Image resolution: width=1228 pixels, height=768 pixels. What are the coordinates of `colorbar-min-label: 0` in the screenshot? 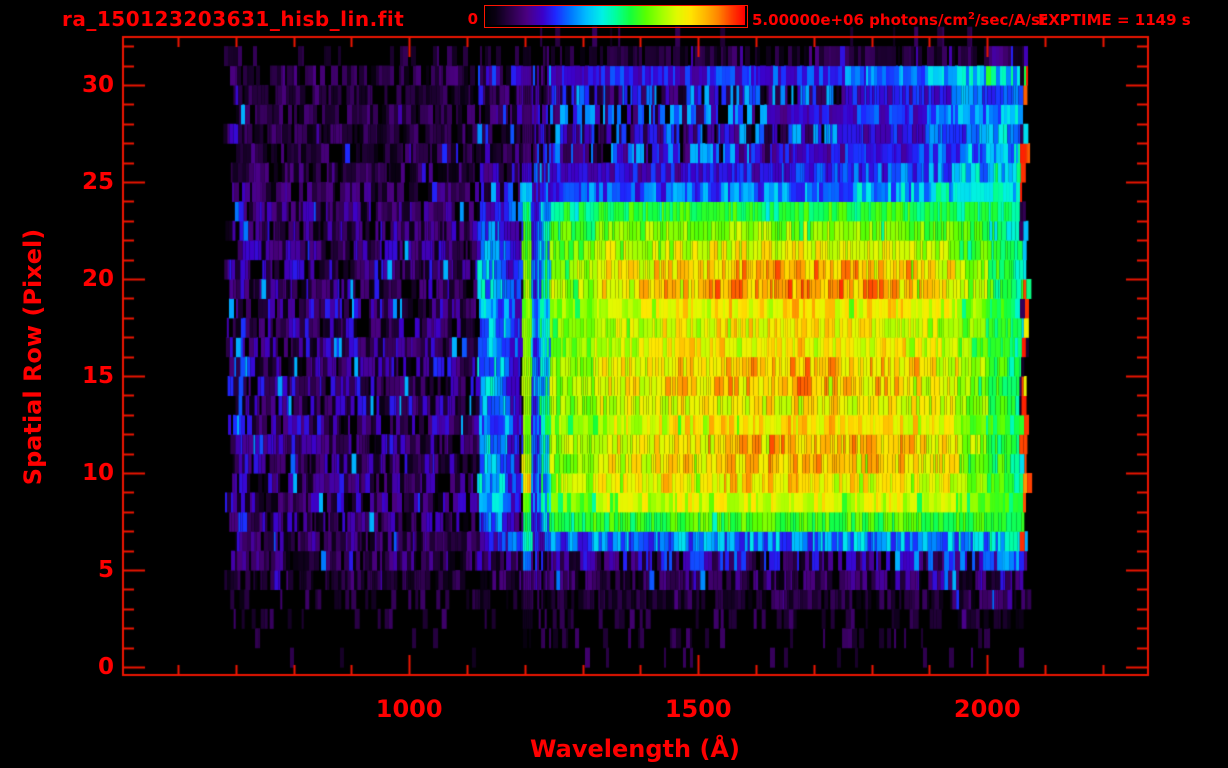 It's located at (472, 19).